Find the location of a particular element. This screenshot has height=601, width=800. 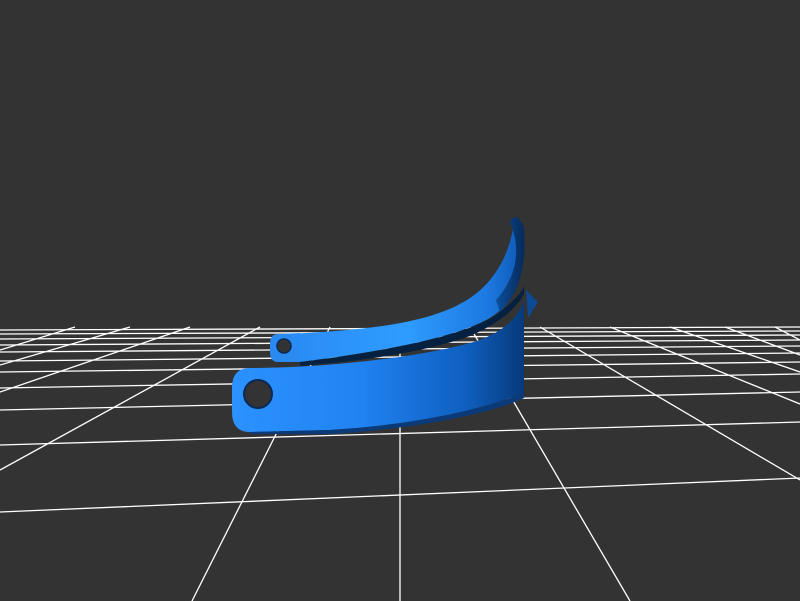

curved-bracket-model is located at coordinates (385, 325).